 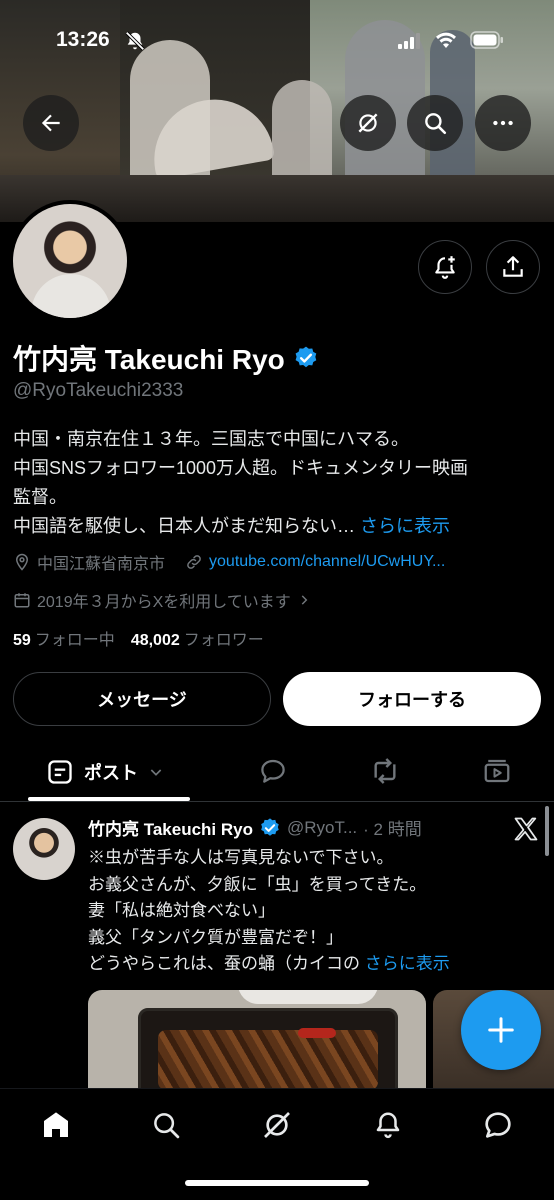 I want to click on tweet-time: · 2 時間, so click(x=392, y=829).